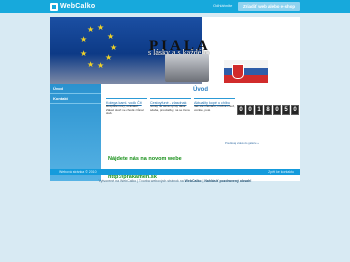  Describe the element at coordinates (269, 6) in the screenshot. I see `create-website-button: Zriadiť web alebo e-shop` at that location.